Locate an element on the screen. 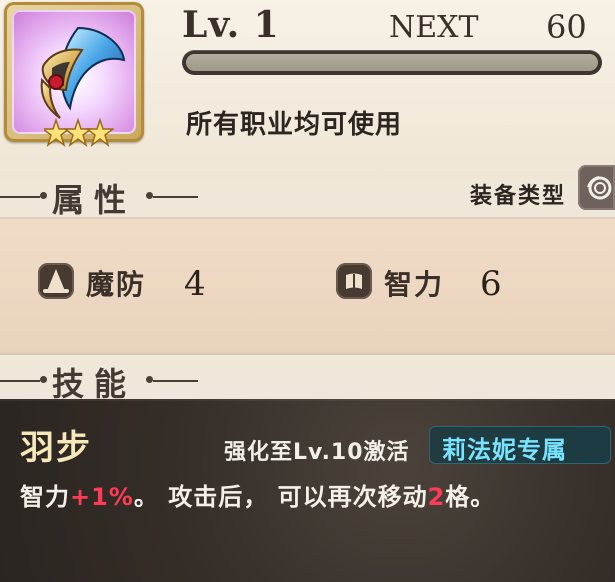 The width and height of the screenshot is (615, 582). ring-icon is located at coordinates (599, 188).